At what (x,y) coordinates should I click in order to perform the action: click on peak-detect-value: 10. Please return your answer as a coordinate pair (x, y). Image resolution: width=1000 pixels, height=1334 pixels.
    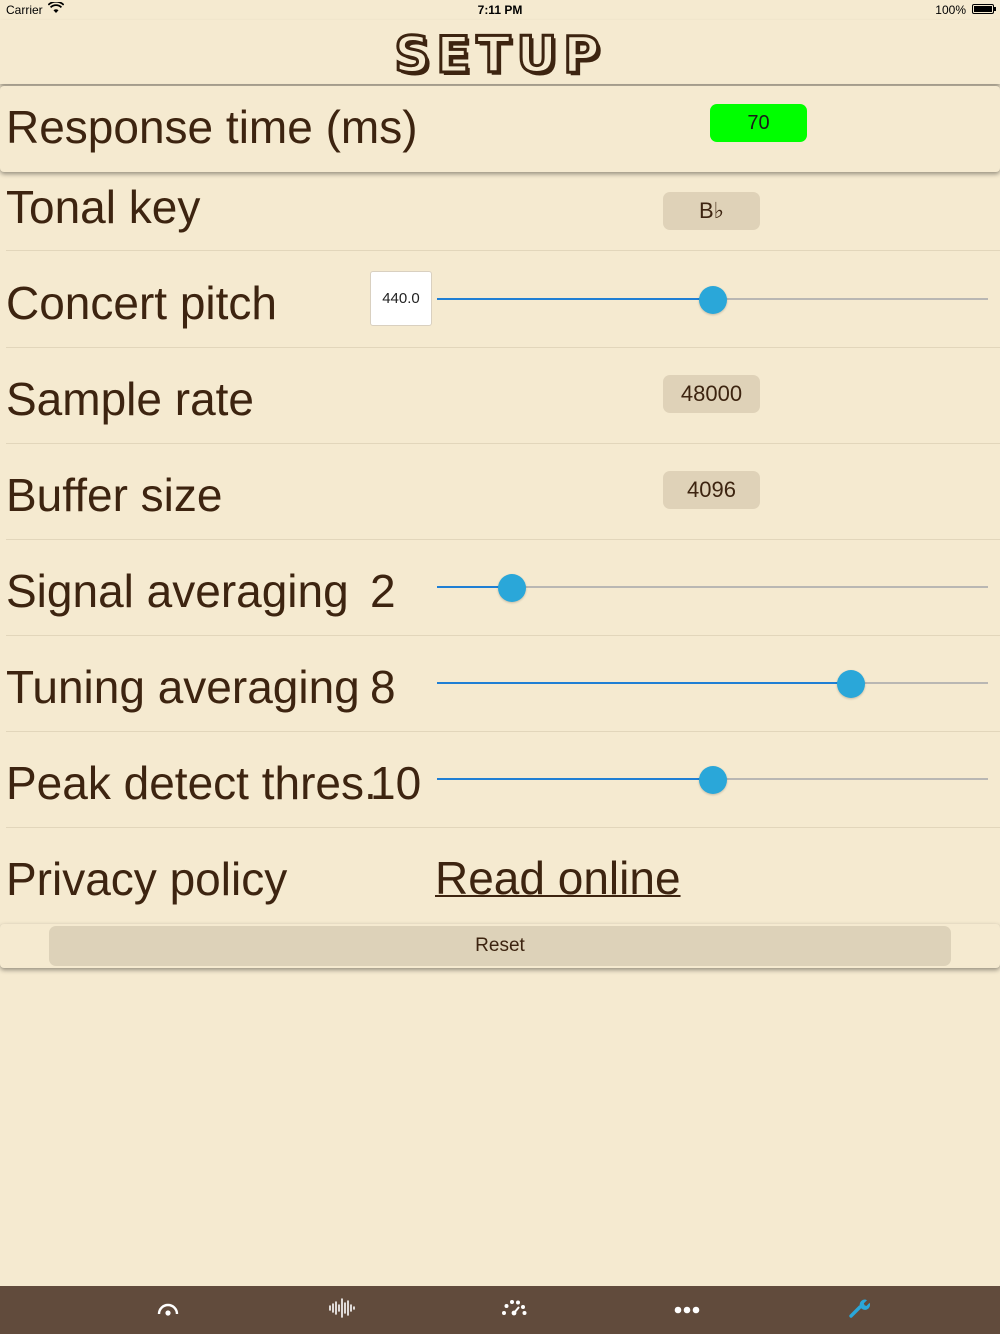
    Looking at the image, I should click on (396, 783).